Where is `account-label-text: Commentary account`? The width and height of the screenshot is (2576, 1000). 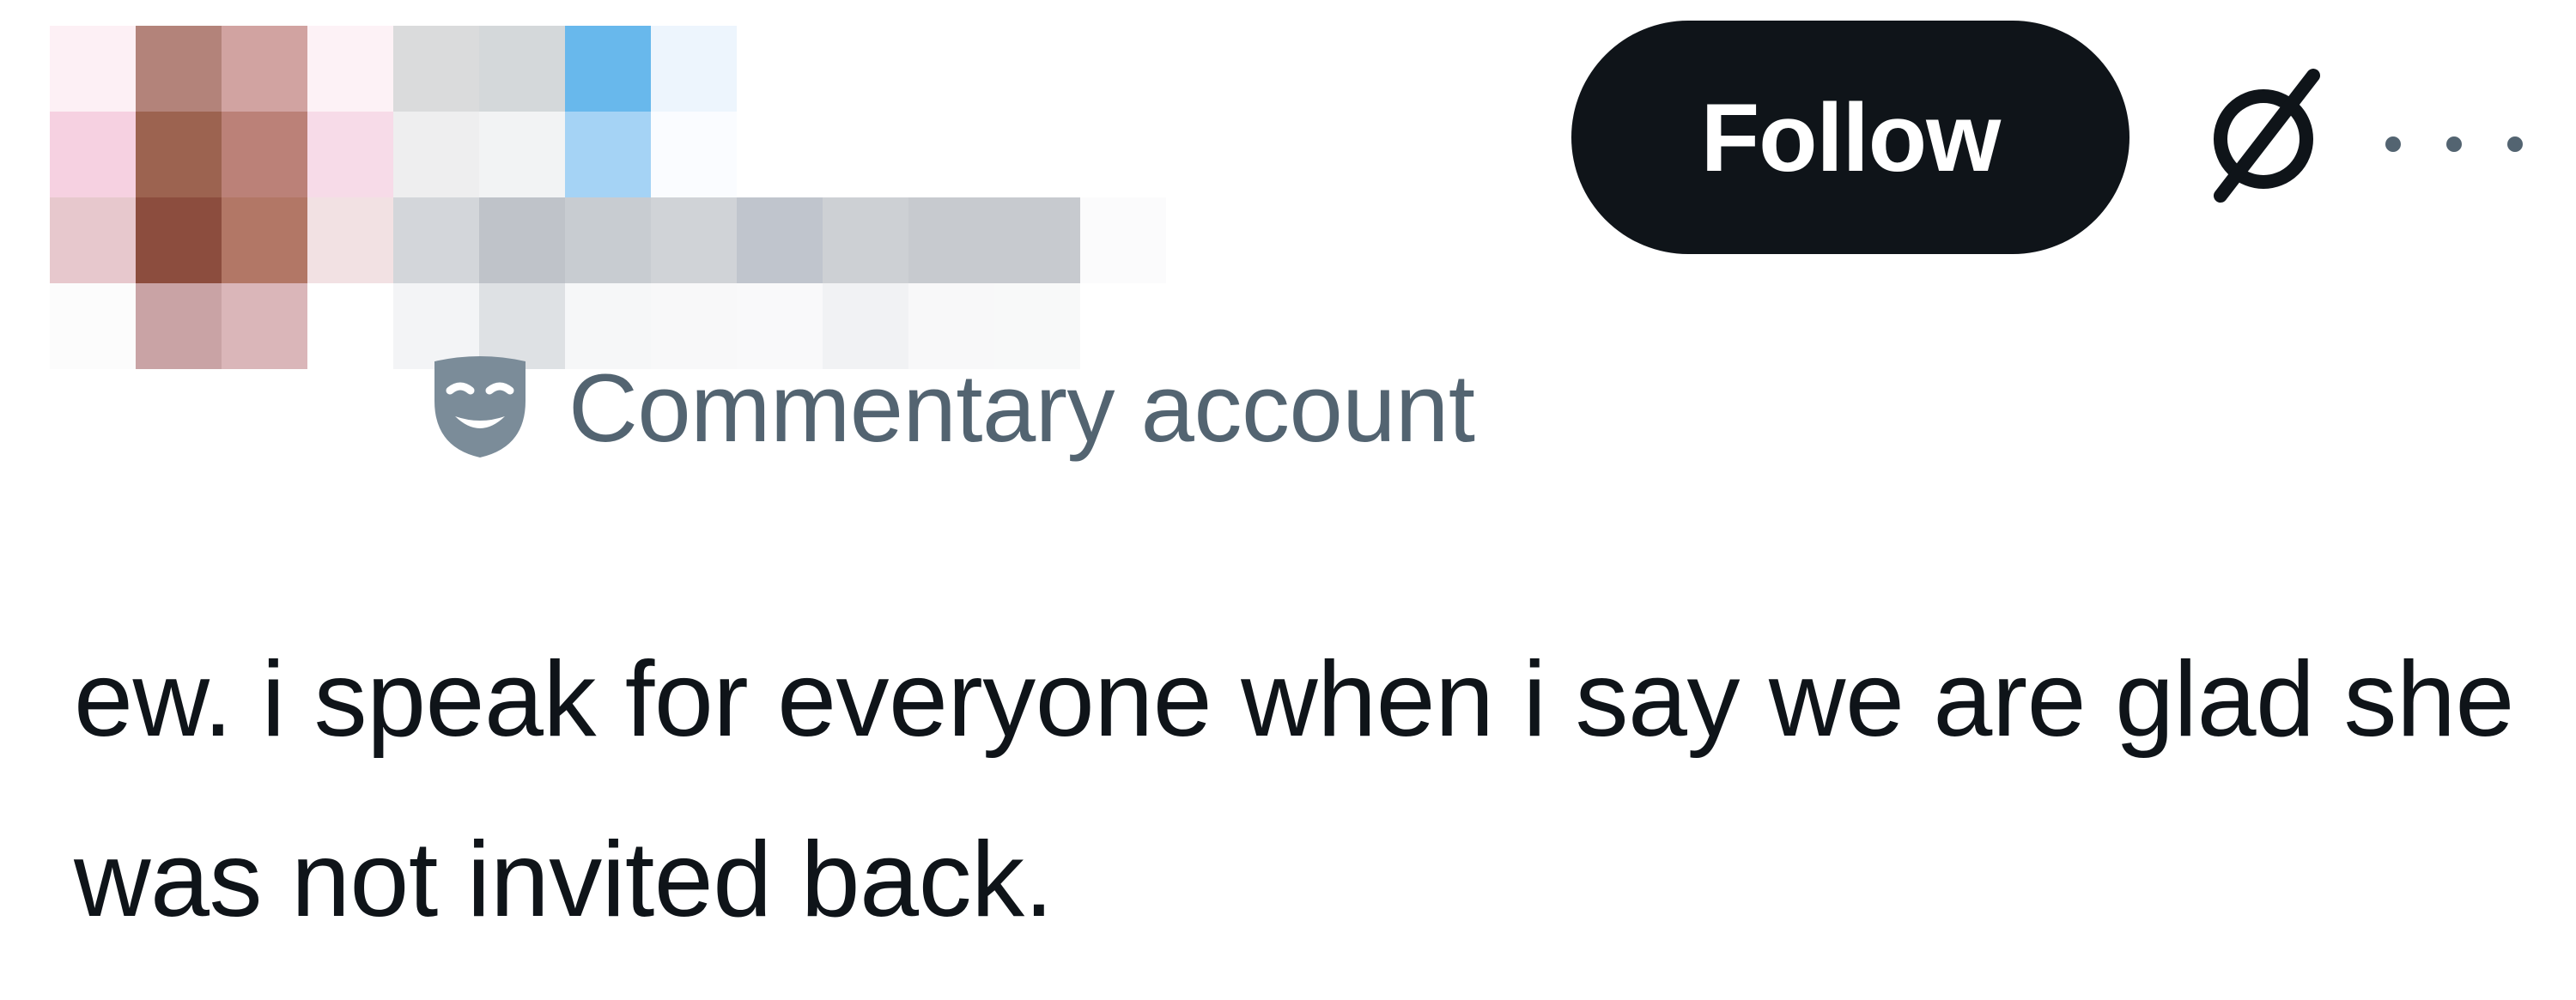 account-label-text: Commentary account is located at coordinates (1021, 408).